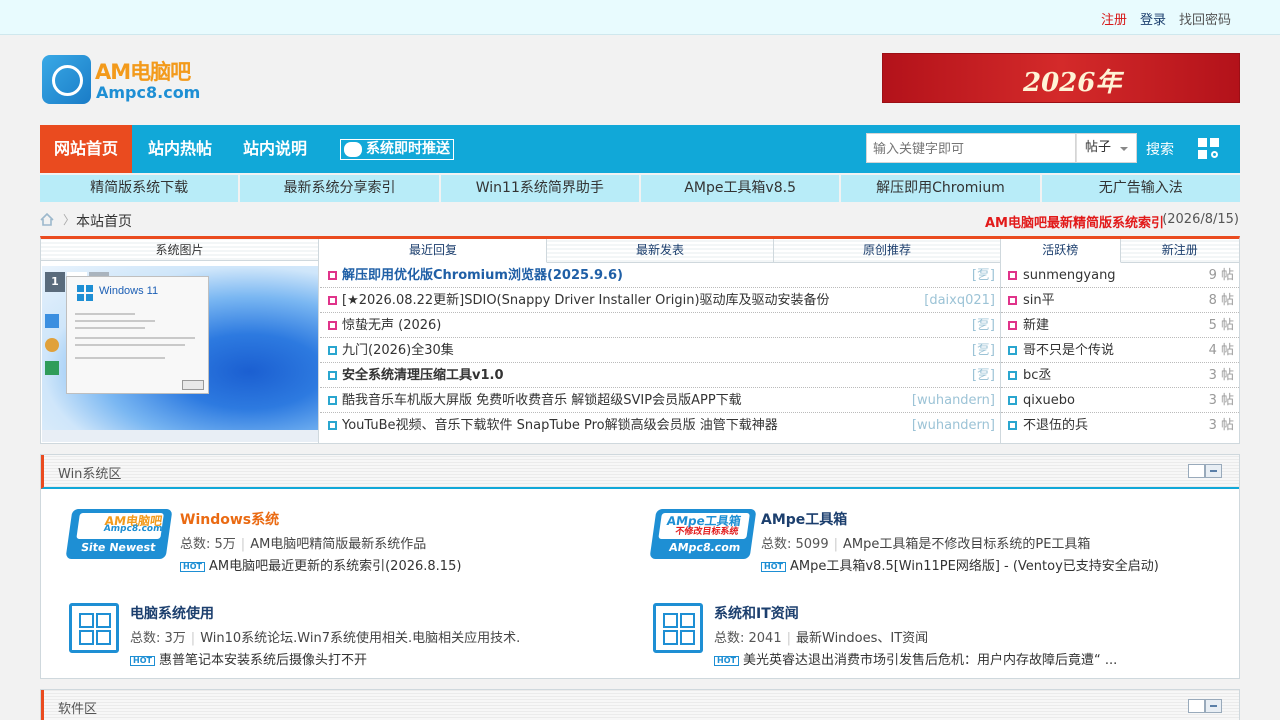  Describe the element at coordinates (335, 566) in the screenshot. I see `latest-thread-link: AM电脑吧最近更新的系统索引(2026.8.15)` at that location.